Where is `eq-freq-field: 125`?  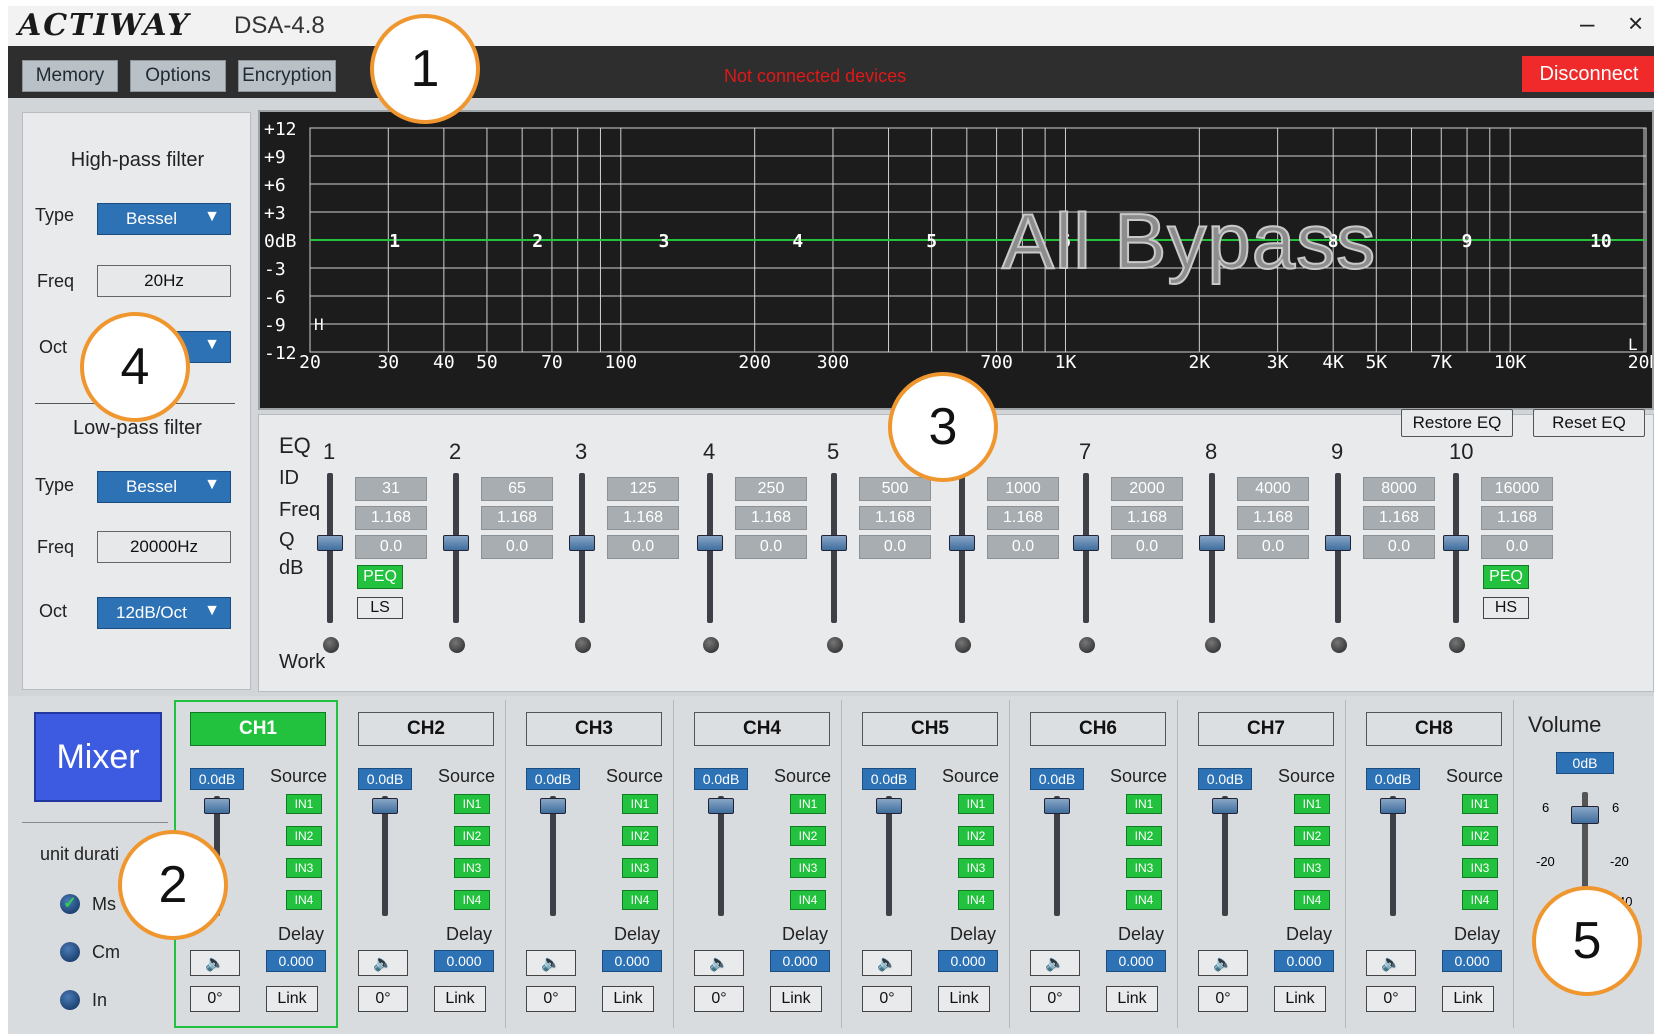 eq-freq-field: 125 is located at coordinates (643, 489).